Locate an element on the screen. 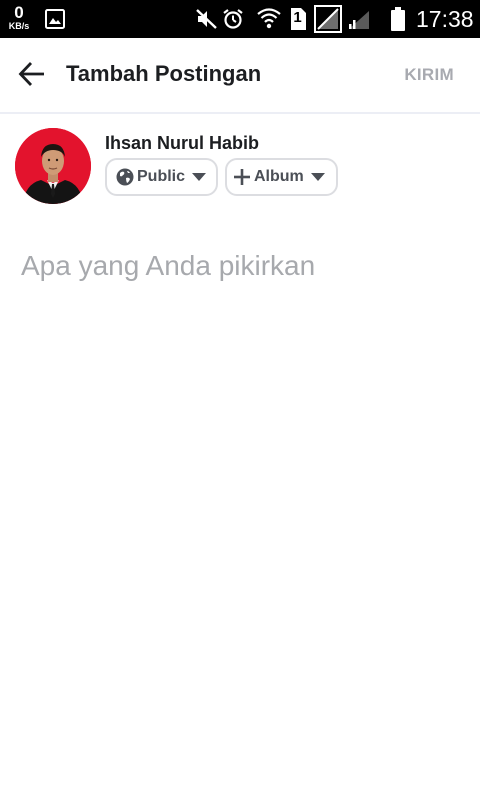 The height and width of the screenshot is (800, 480). back-arrow-icon is located at coordinates (32, 76).